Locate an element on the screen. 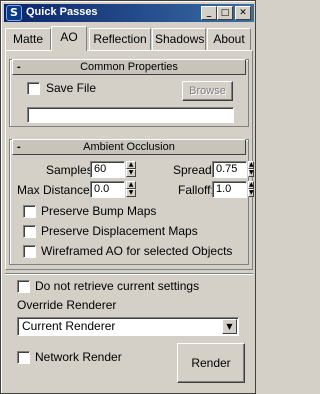 The width and height of the screenshot is (320, 394). wireframed-ao-checkbox is located at coordinates (29, 251).